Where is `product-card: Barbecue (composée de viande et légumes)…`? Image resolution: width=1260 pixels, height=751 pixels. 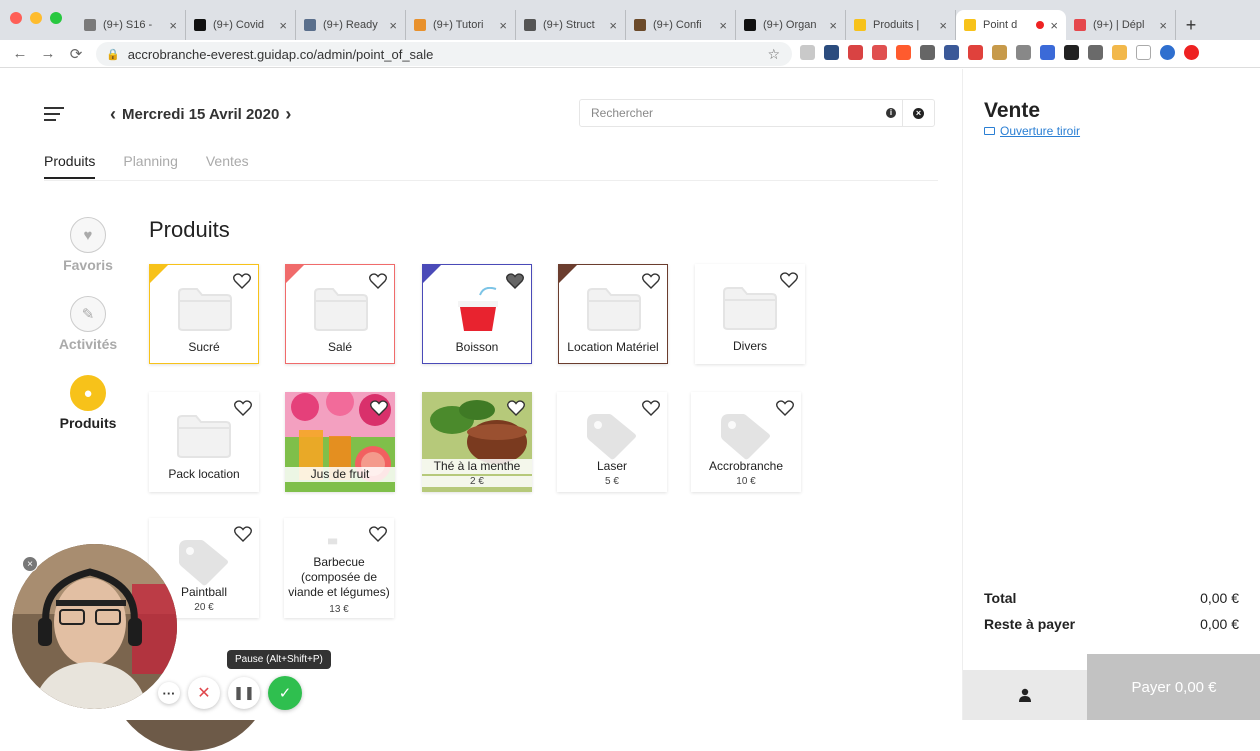
product-card: Barbecue (composée de viande et légumes)… is located at coordinates (339, 568).